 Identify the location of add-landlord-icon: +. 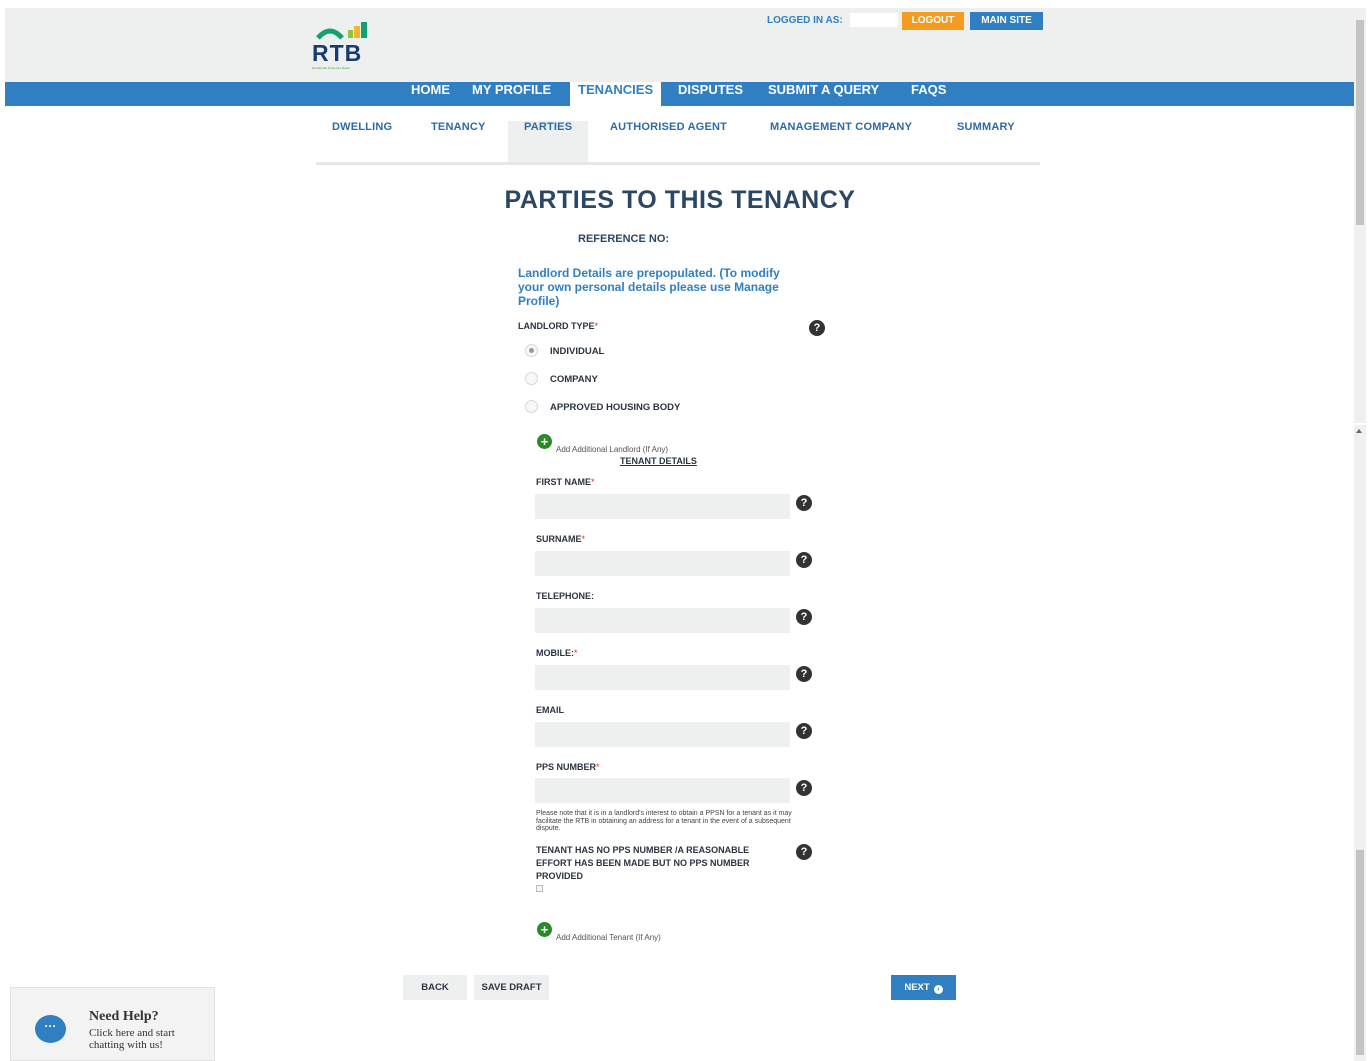
(544, 441).